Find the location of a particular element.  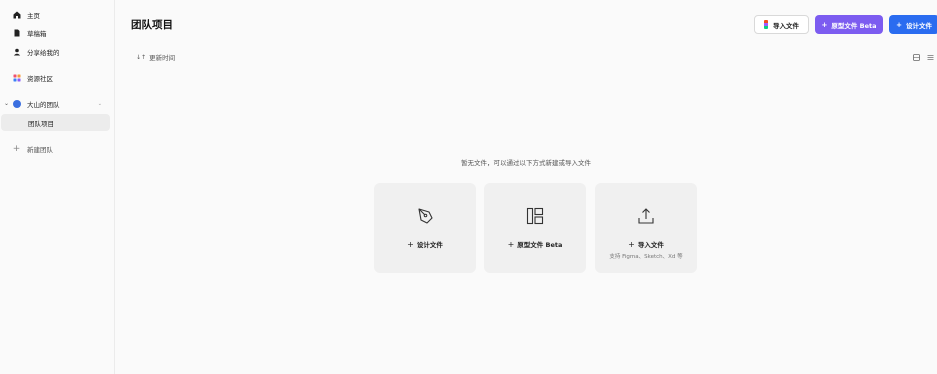

sidebar-item-new-team: + 新建团队 is located at coordinates (55, 148).